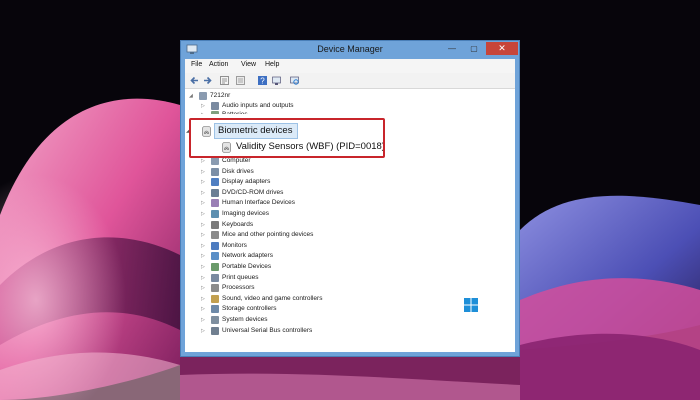 The height and width of the screenshot is (400, 700). I want to click on tree-item-label: Print queues, so click(240, 277).